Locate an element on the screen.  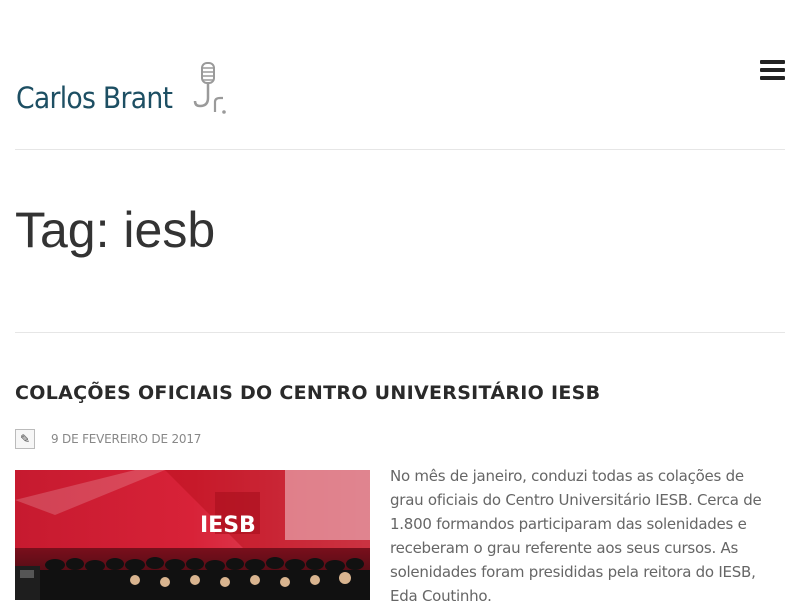
post-date: 9 DE FEVEREIRO DE 2017 is located at coordinates (126, 439).